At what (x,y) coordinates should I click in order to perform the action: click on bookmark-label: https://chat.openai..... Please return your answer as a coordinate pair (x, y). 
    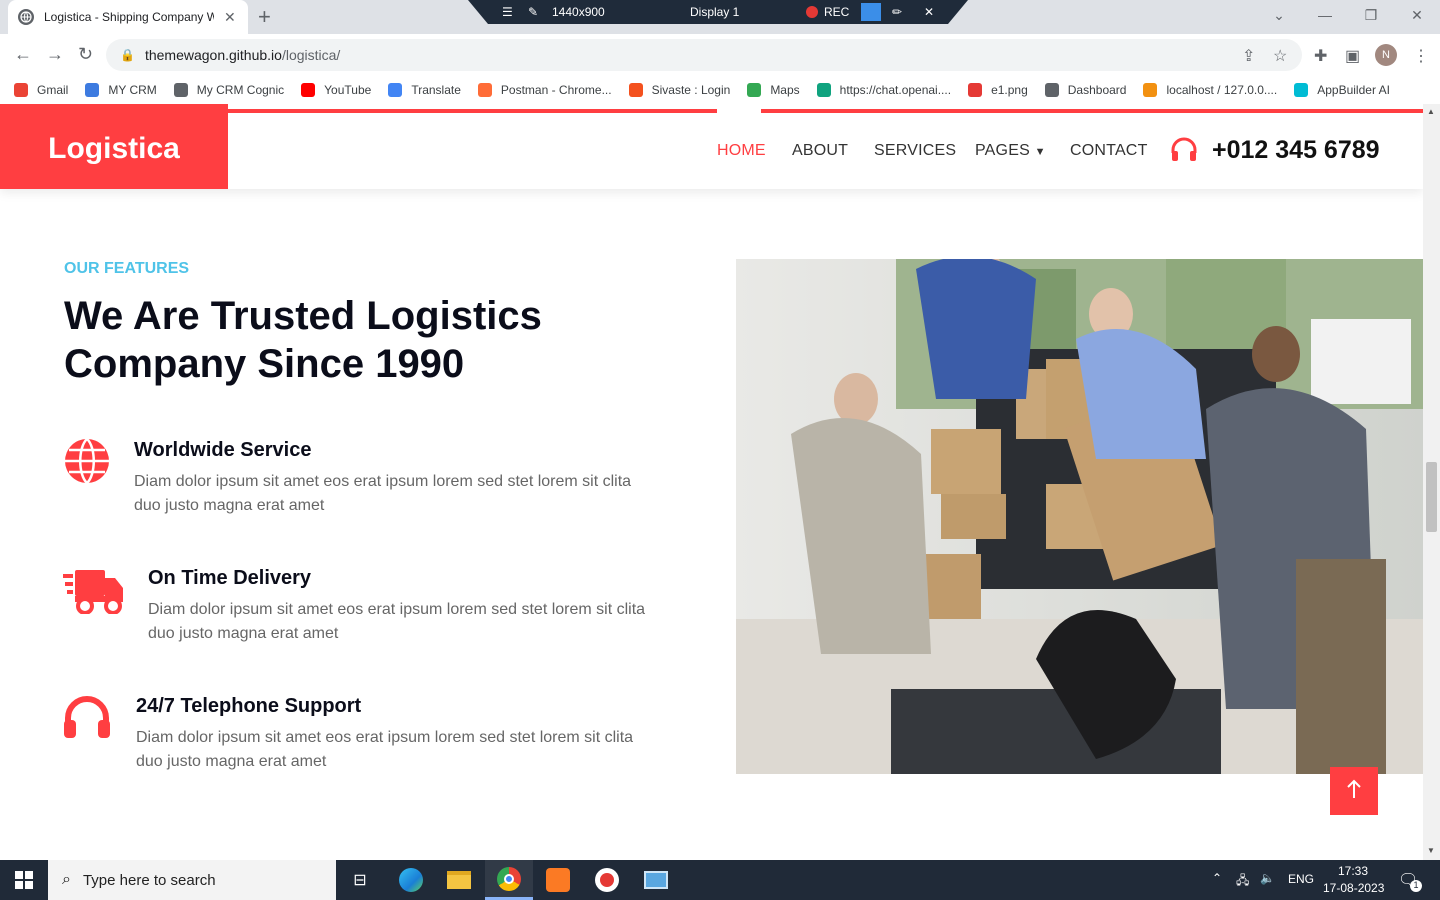
    Looking at the image, I should click on (895, 90).